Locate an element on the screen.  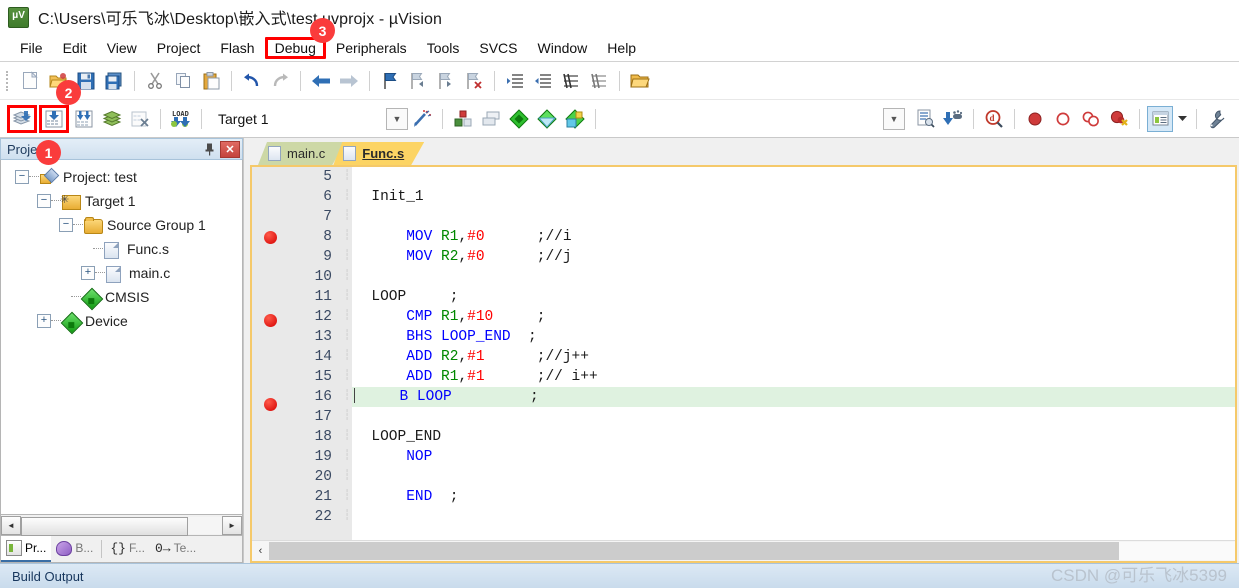
build-target-icon is located at coordinates (54, 118).